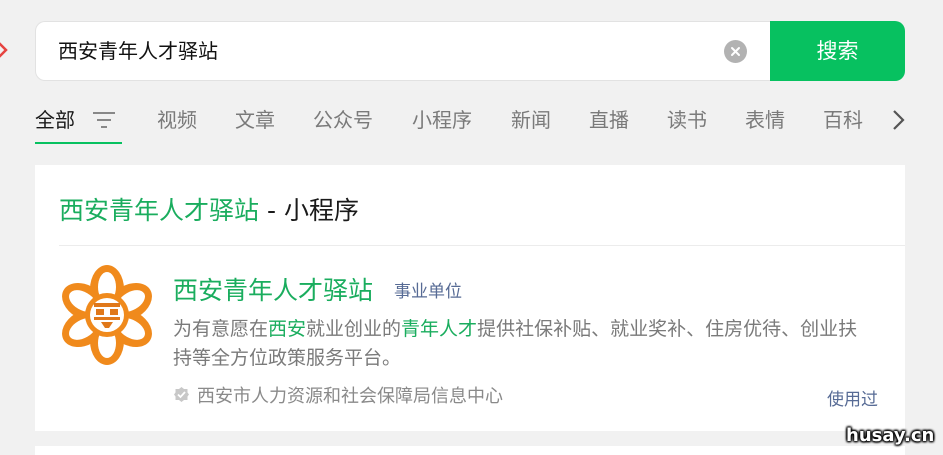 This screenshot has width=943, height=455. What do you see at coordinates (442, 120) in the screenshot?
I see `tab-mini-program: 小程序` at bounding box center [442, 120].